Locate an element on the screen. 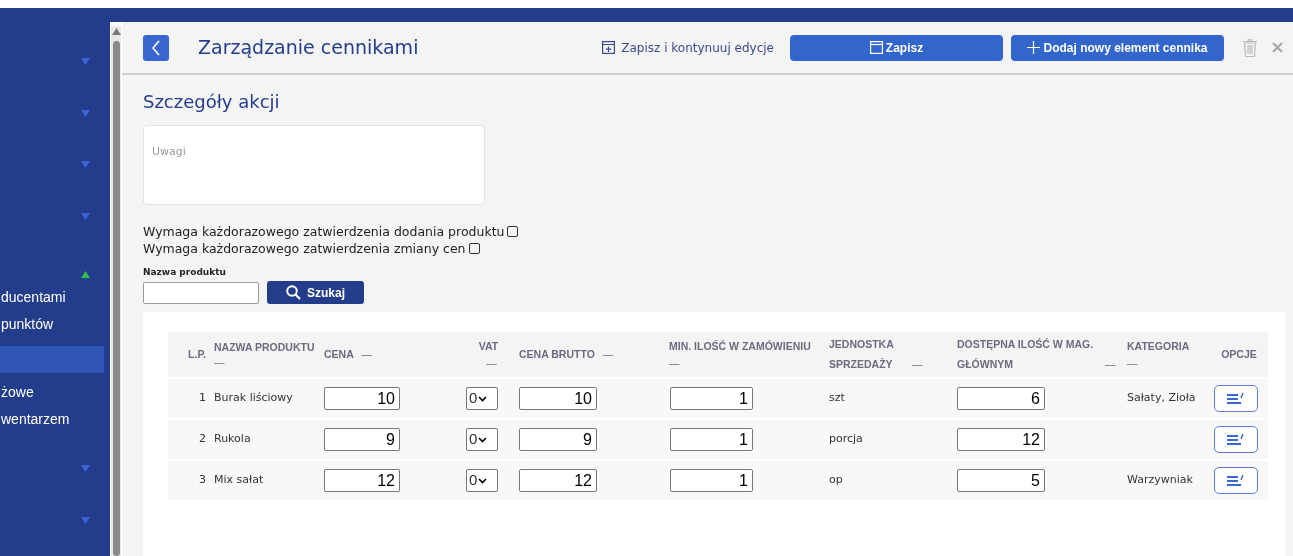 The width and height of the screenshot is (1293, 556). scroll-up-icon is located at coordinates (116, 31).